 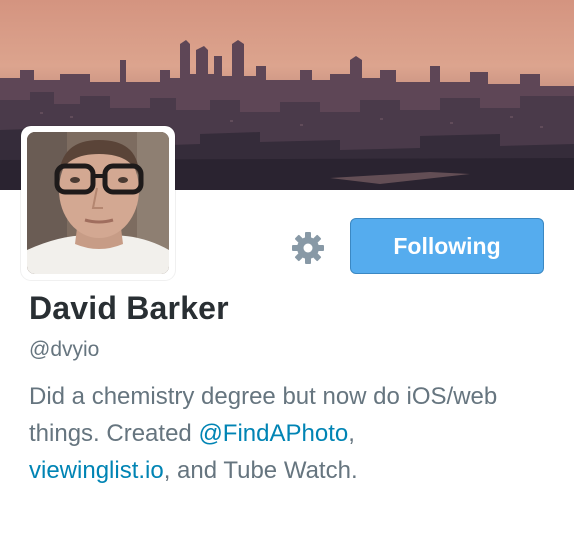 I want to click on profile-handle: @dvyio, so click(x=64, y=350).